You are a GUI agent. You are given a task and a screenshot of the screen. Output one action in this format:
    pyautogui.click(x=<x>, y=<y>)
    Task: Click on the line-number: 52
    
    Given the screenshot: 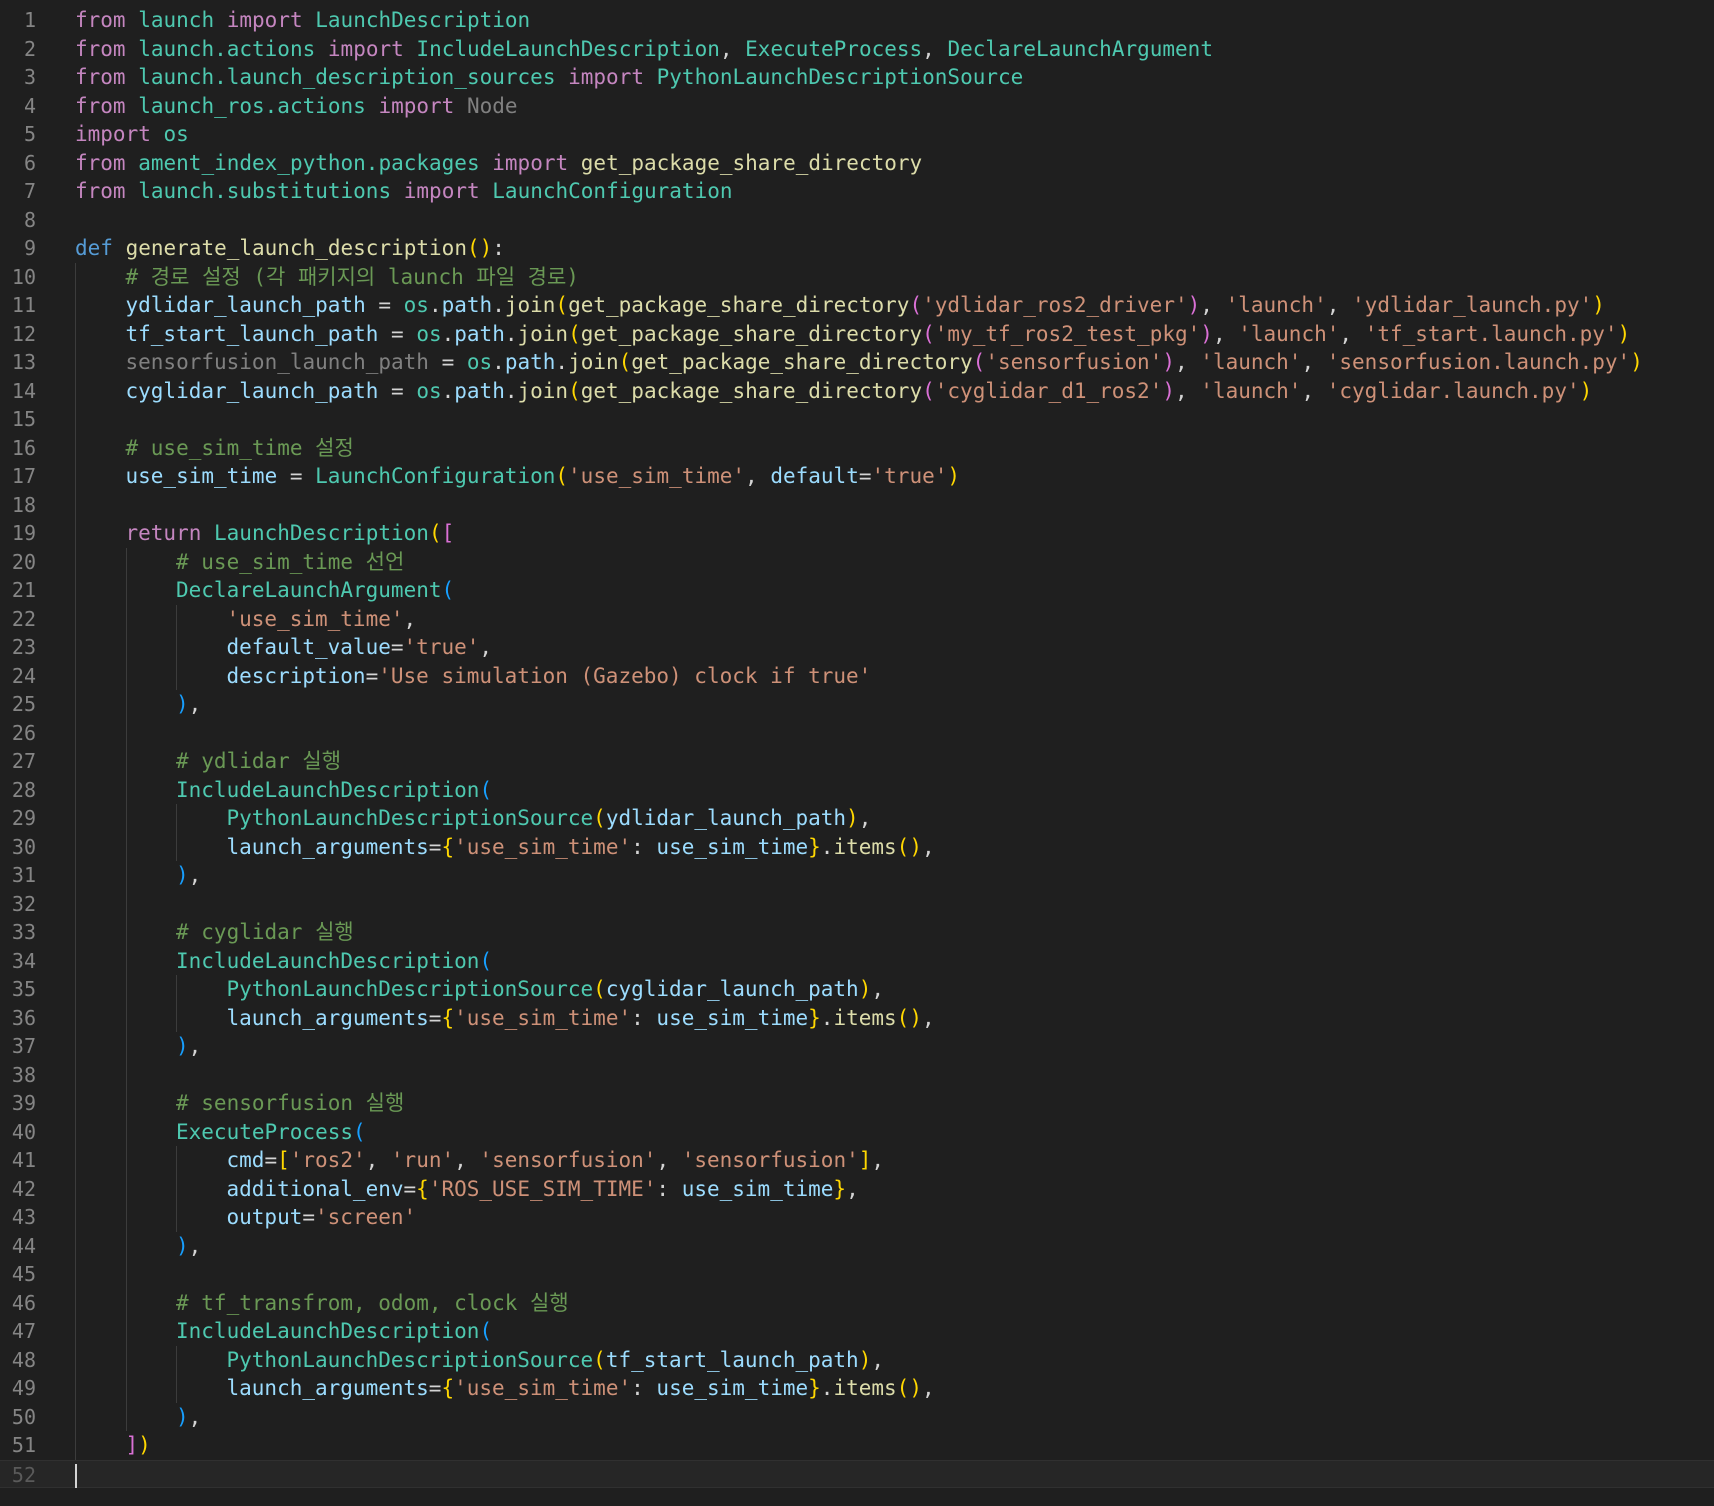 What is the action you would take?
    pyautogui.click(x=23, y=1474)
    